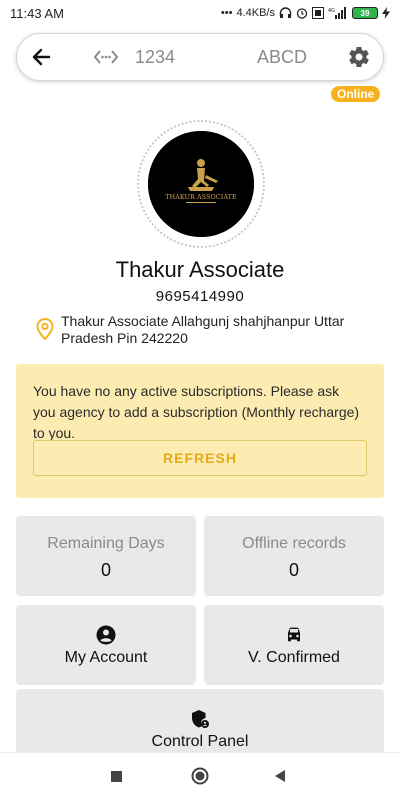 Image resolution: width=400 pixels, height=801 pixels. I want to click on control-panel-button: Control Panel, so click(200, 724).